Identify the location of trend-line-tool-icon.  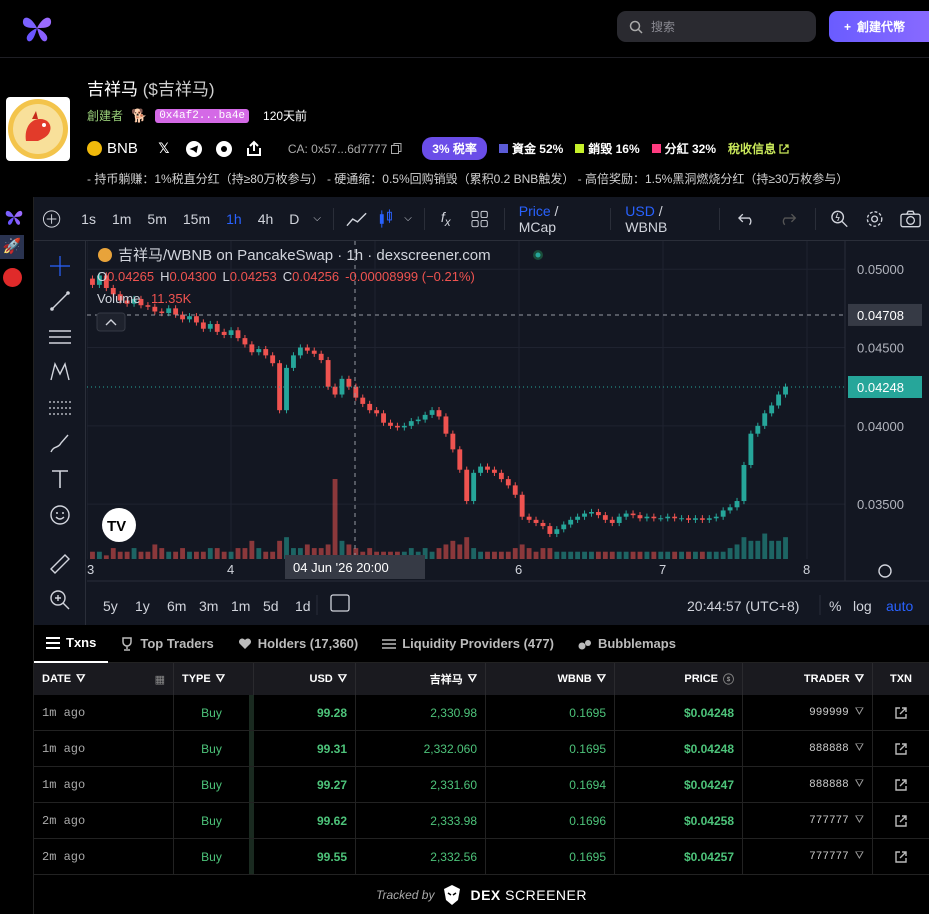
(60, 301).